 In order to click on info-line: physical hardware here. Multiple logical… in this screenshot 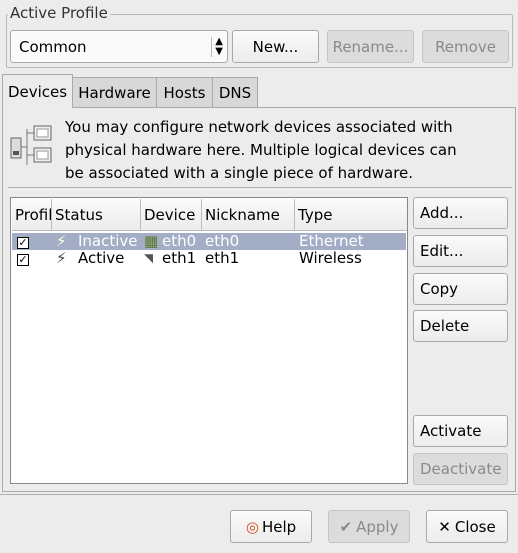, I will do `click(261, 150)`.